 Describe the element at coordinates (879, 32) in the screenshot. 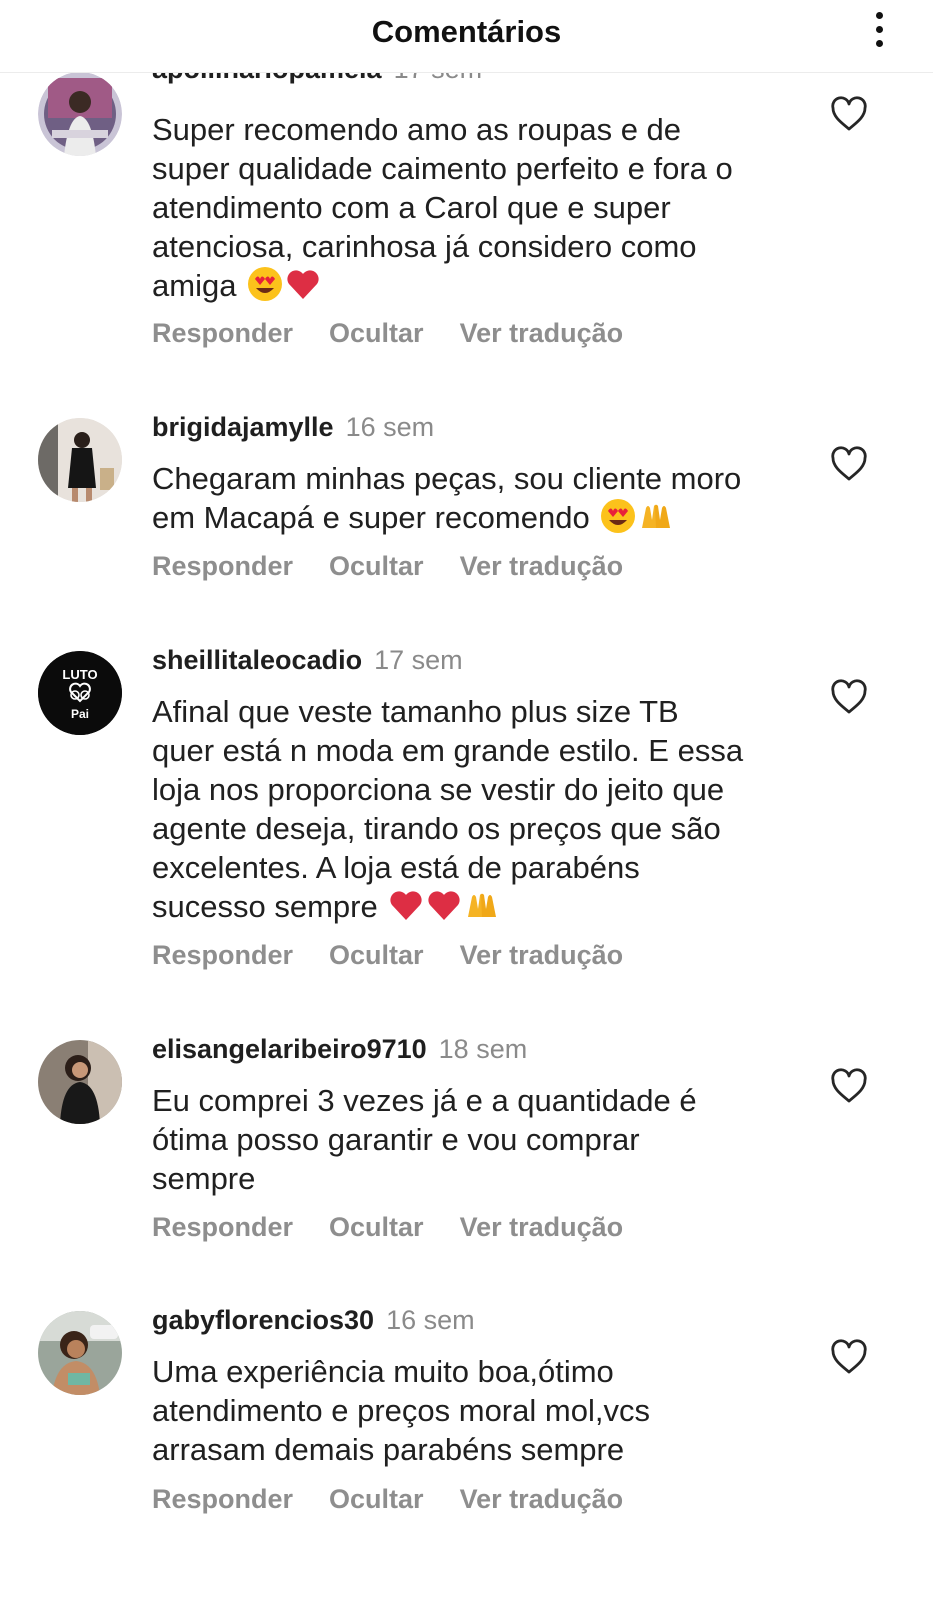

I see `more-options-icon` at that location.